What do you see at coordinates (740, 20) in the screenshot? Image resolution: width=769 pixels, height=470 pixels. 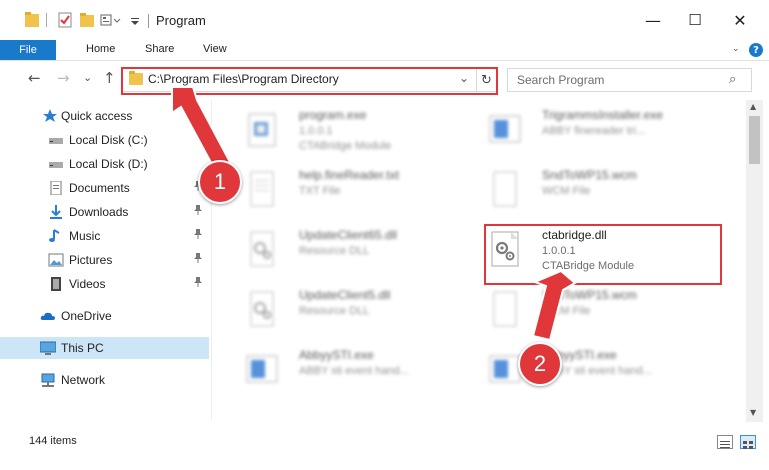 I see `close-button: ✕` at bounding box center [740, 20].